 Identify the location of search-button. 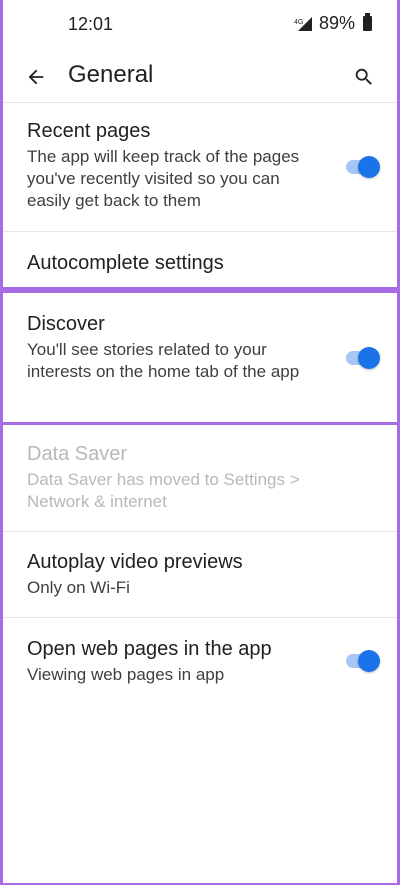
(364, 77).